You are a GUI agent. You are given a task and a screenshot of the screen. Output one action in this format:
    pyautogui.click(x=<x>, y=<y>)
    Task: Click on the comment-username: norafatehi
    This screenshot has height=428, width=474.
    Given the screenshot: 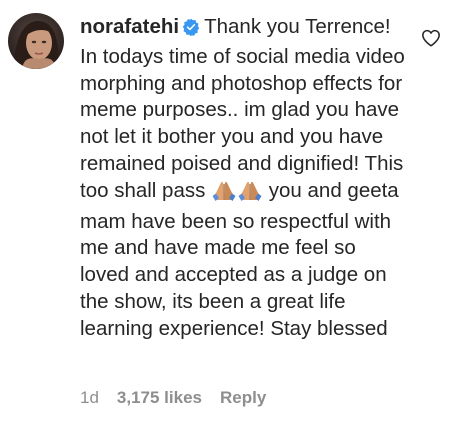 What is the action you would take?
    pyautogui.click(x=129, y=26)
    